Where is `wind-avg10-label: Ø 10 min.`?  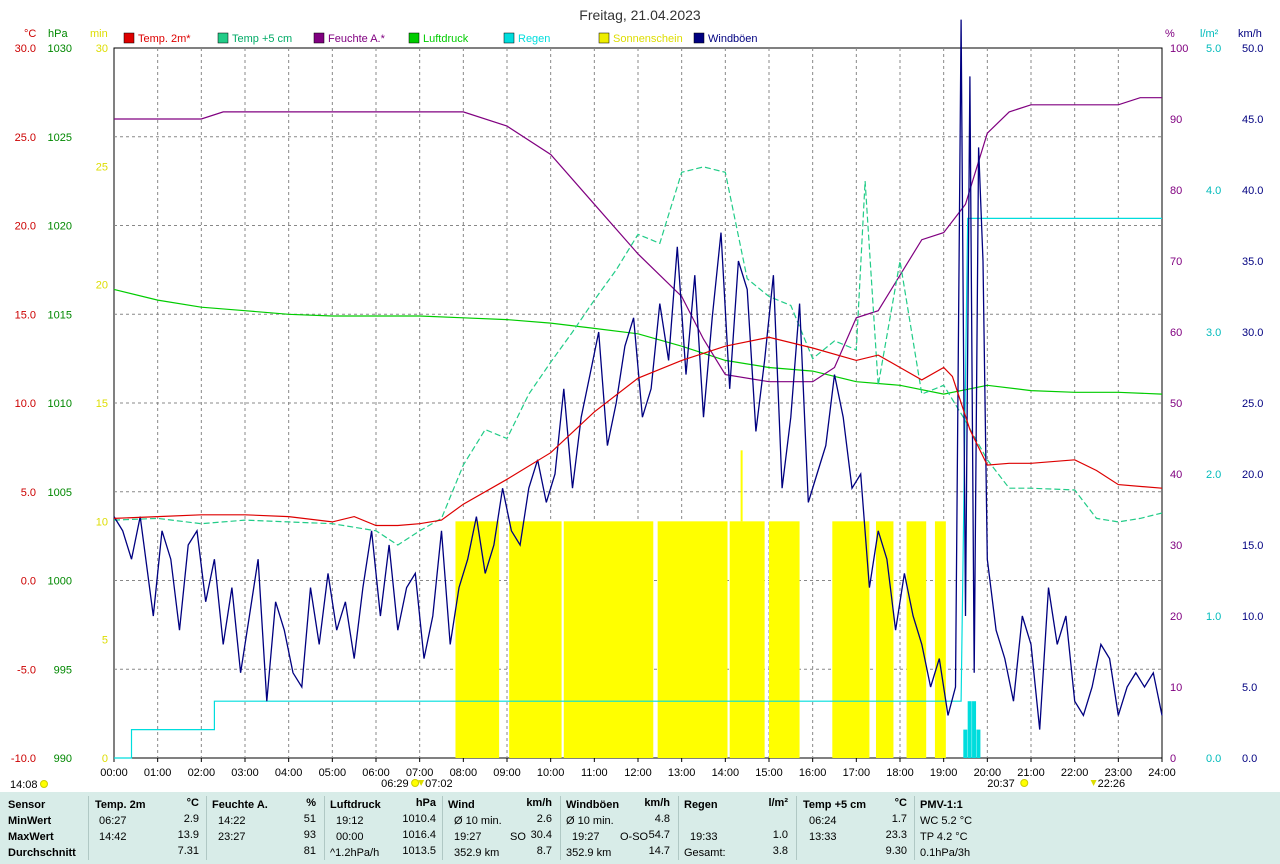
wind-avg10-label: Ø 10 min. is located at coordinates (478, 821).